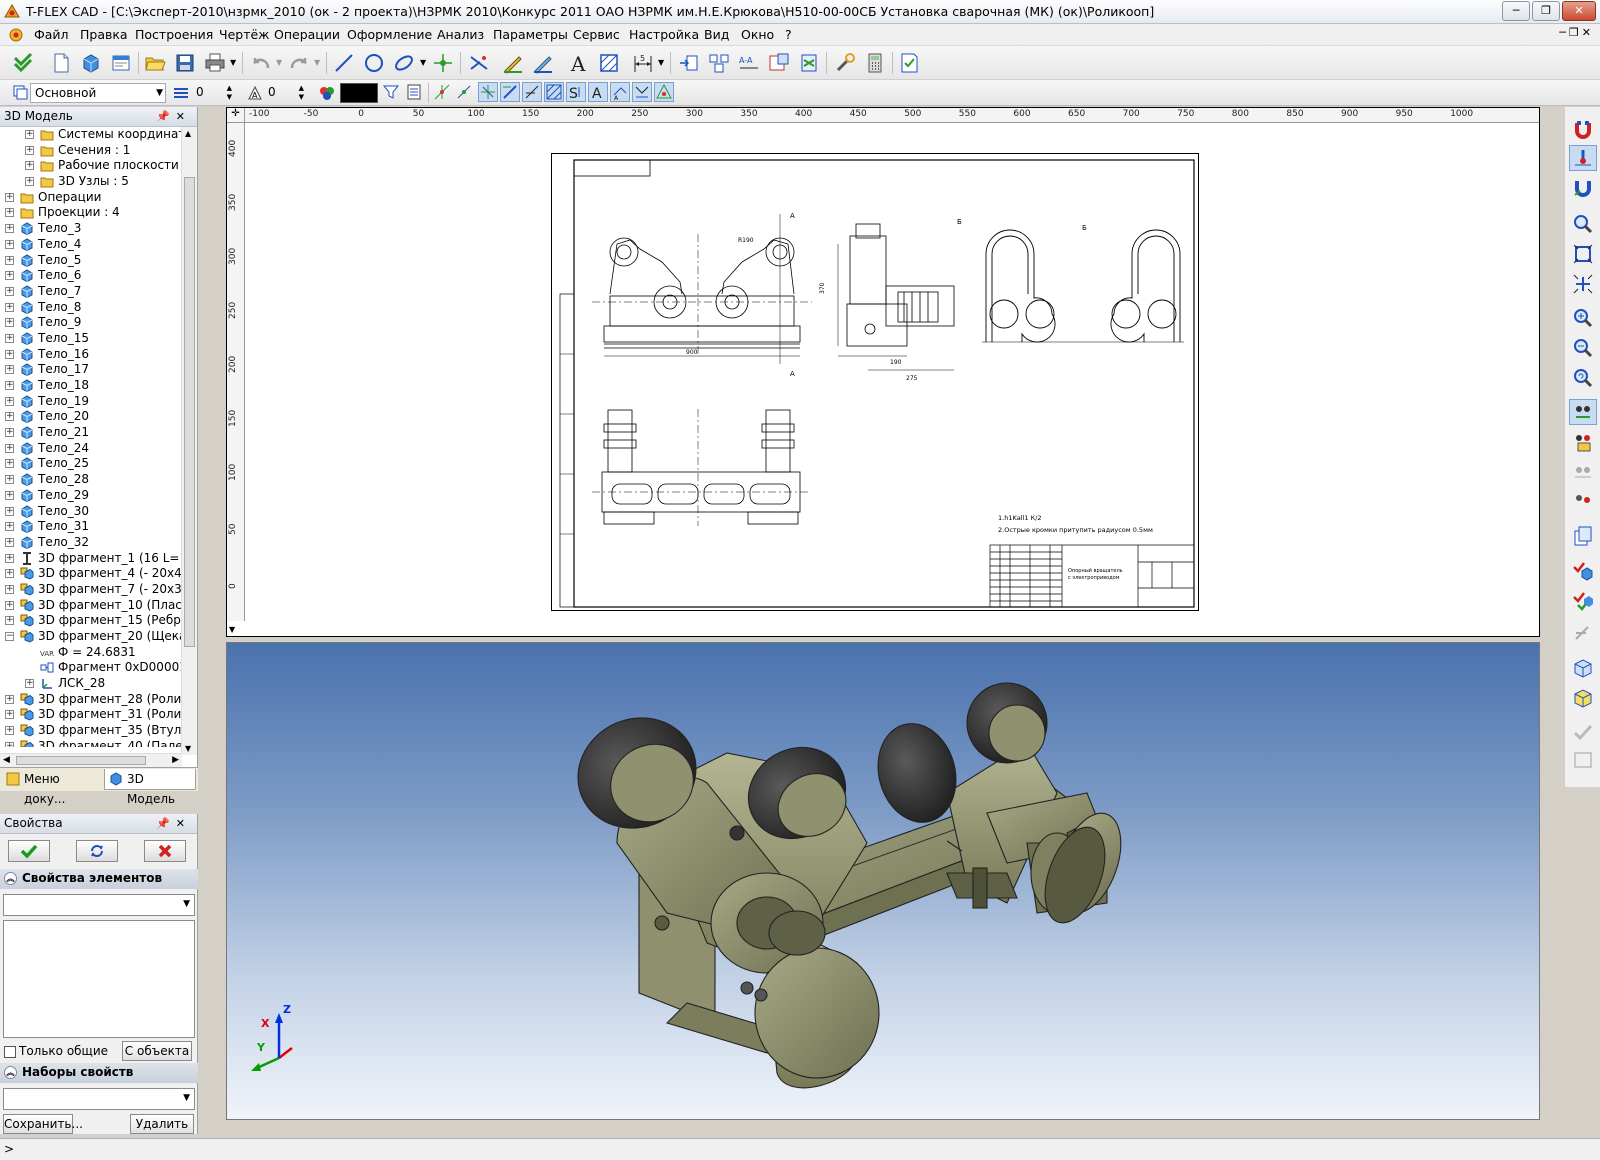  Describe the element at coordinates (317, 62) in the screenshot. I see `redo-dropdown-arrow: ▼` at that location.